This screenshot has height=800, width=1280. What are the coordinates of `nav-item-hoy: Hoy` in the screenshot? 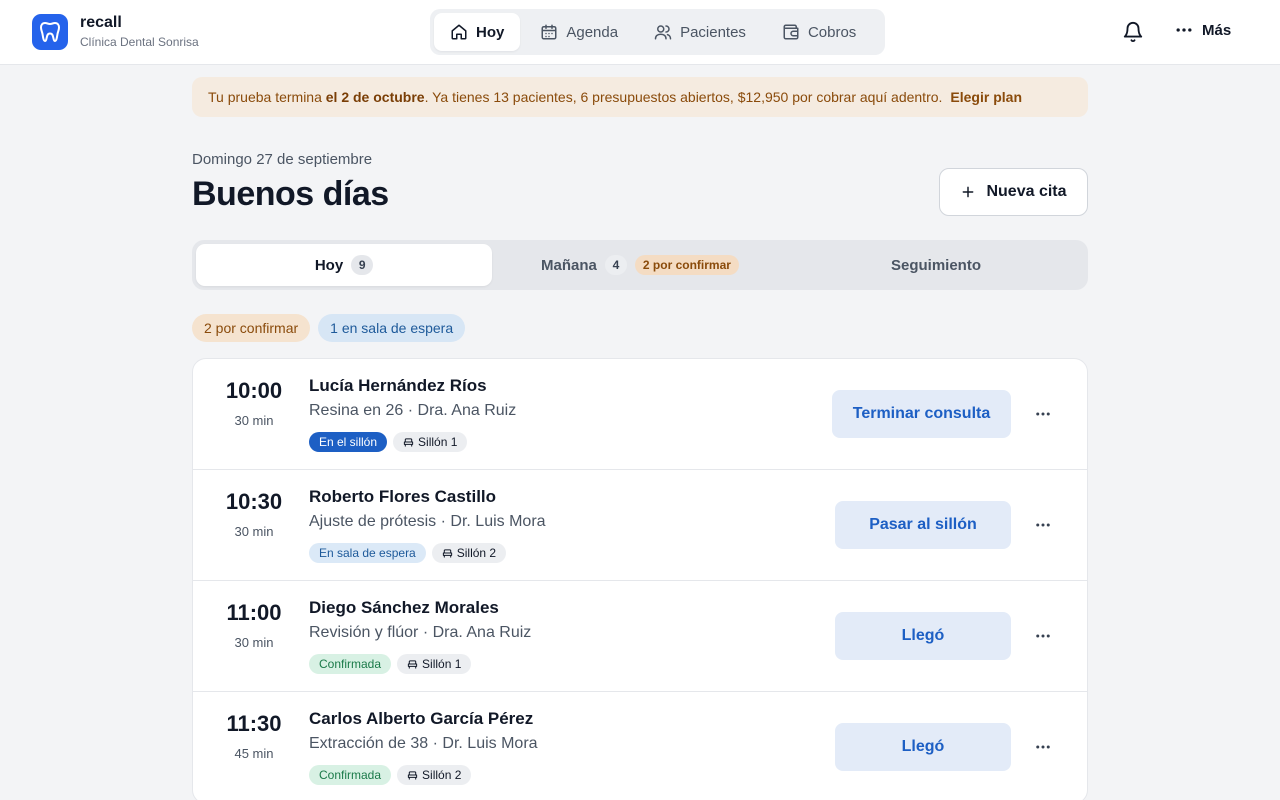 It's located at (477, 32).